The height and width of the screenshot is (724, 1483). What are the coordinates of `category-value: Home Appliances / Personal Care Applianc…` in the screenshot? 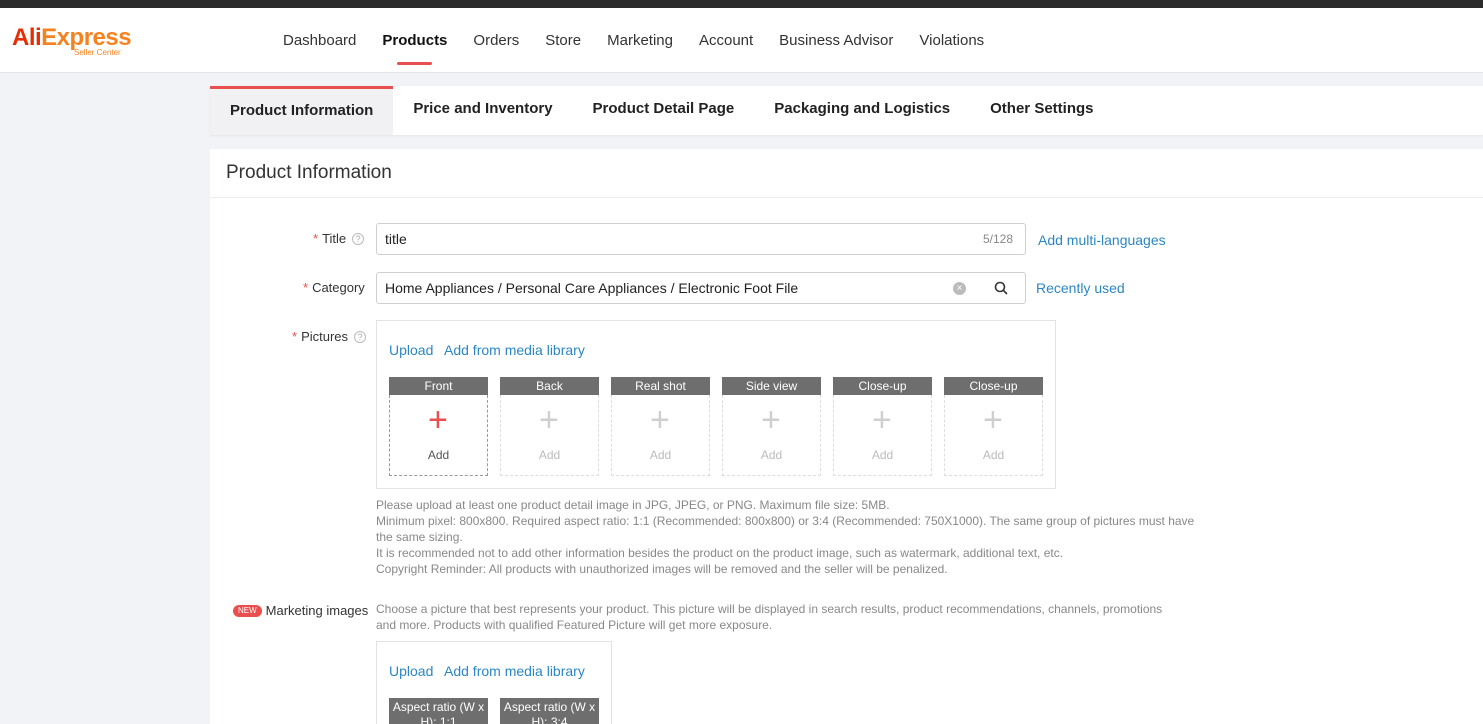 It's located at (592, 288).